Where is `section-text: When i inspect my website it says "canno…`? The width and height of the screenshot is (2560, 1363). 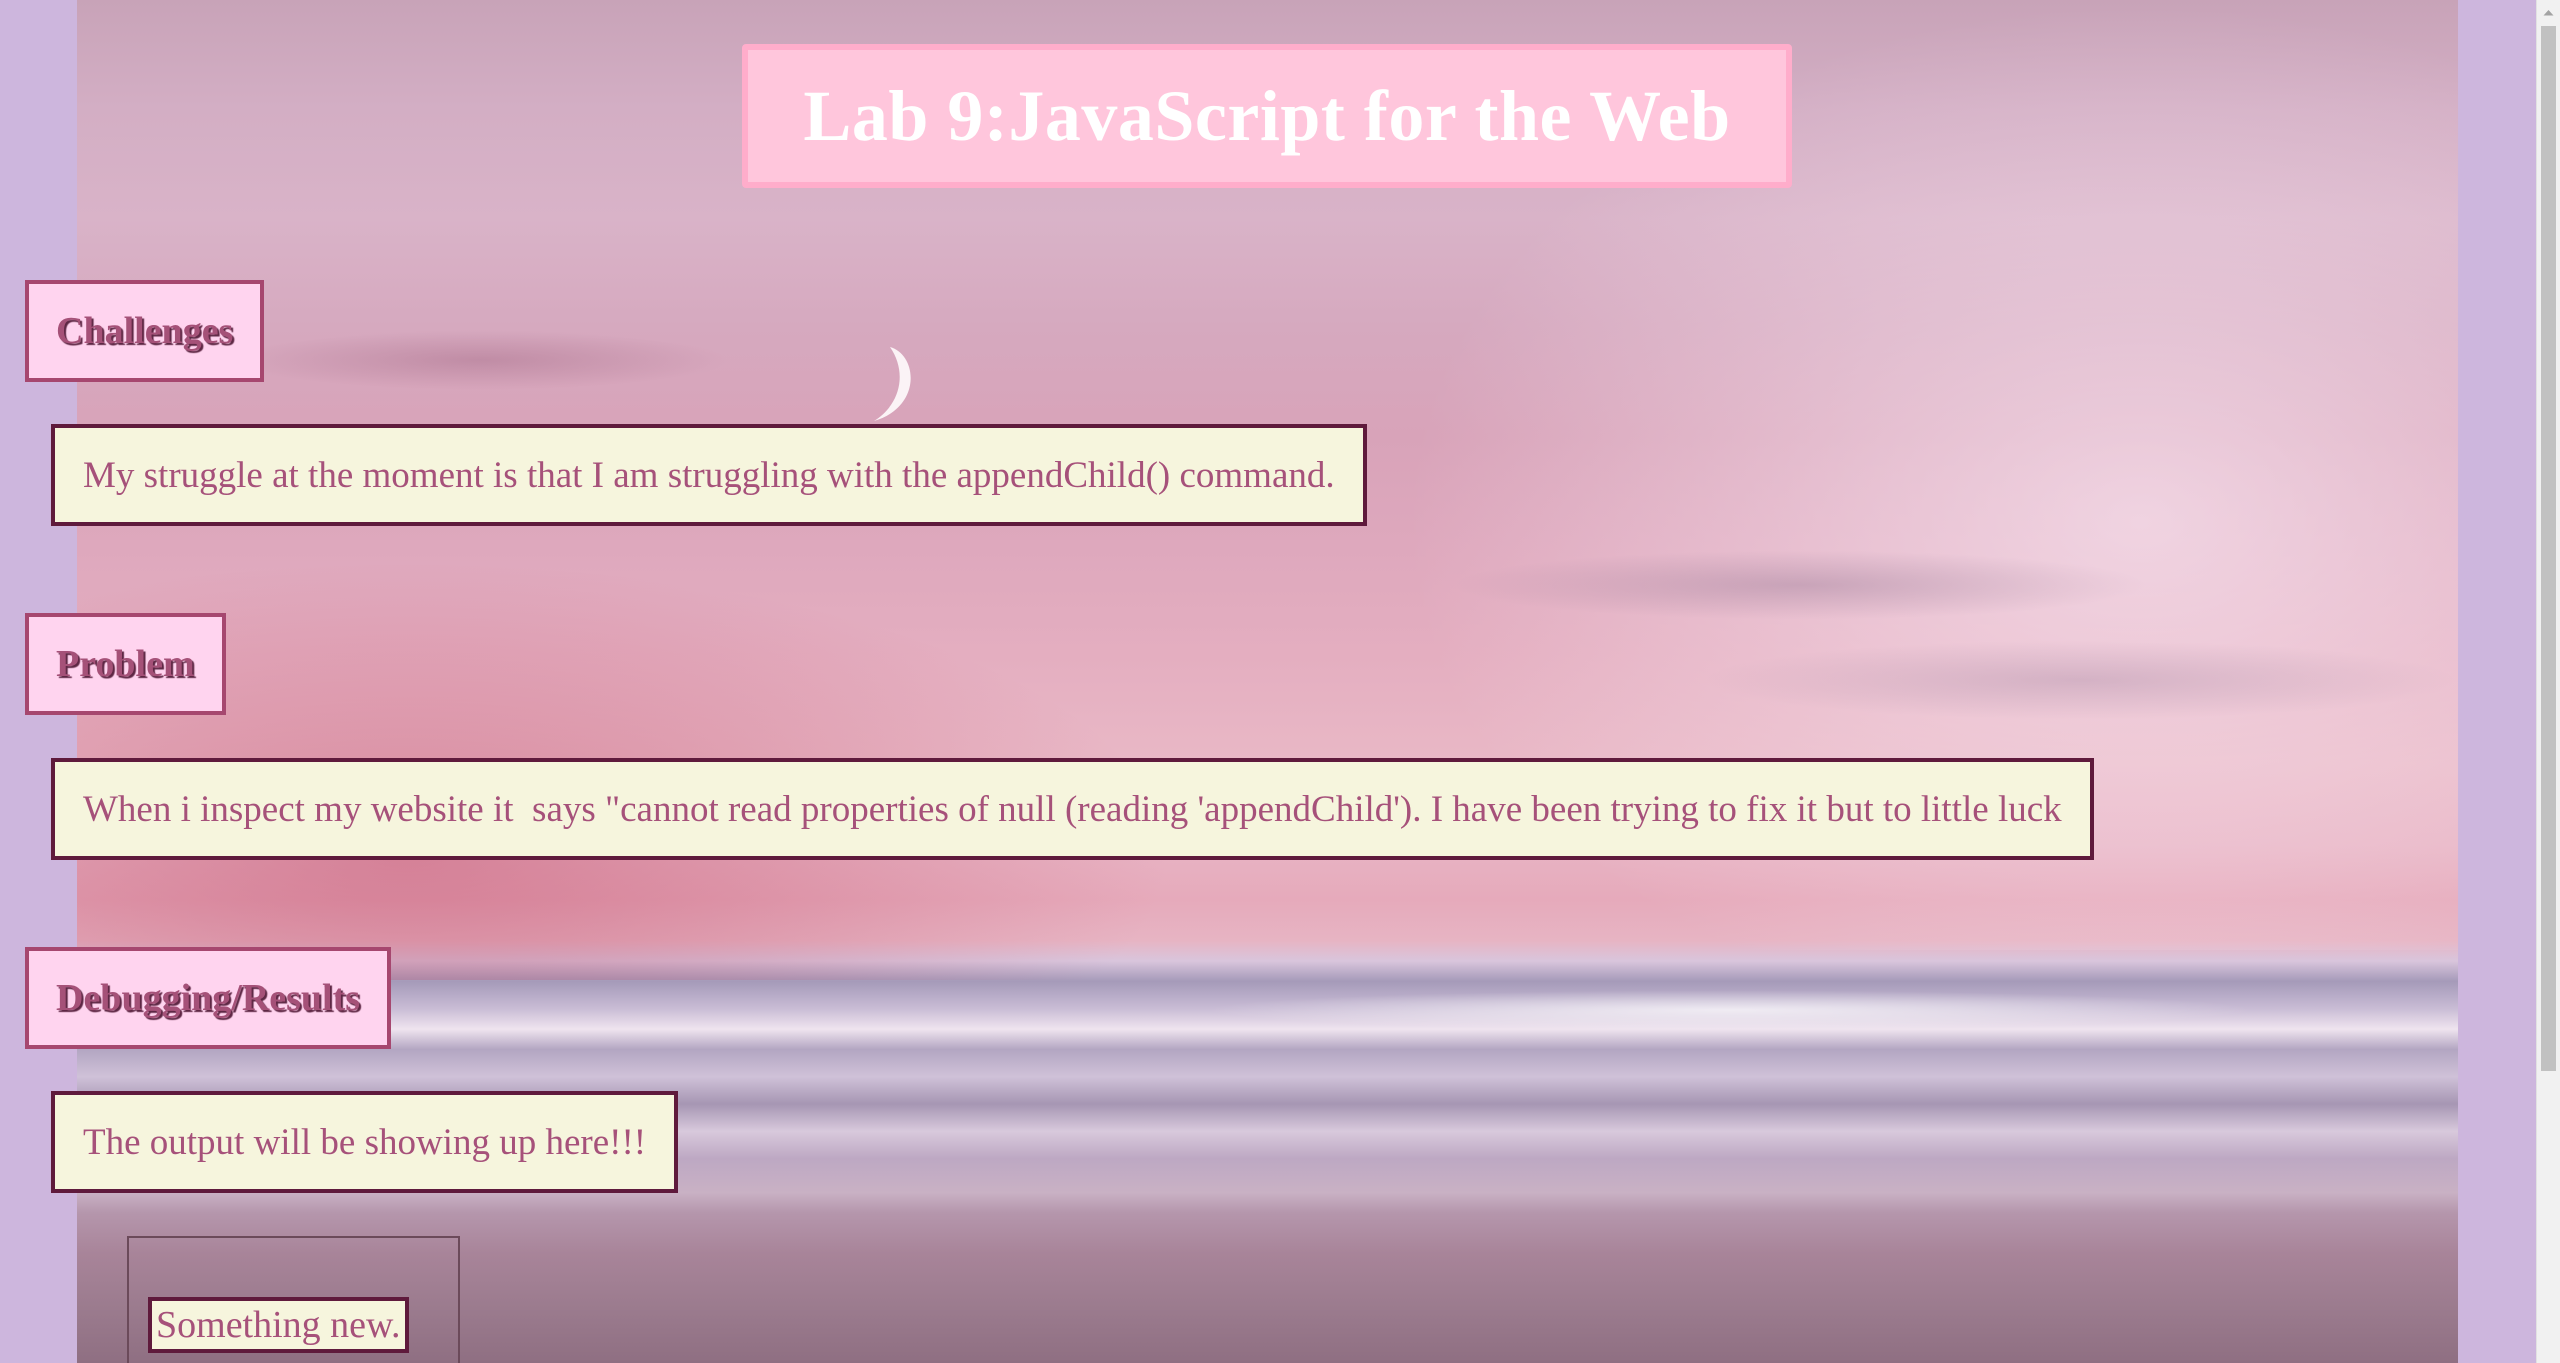 section-text: When i inspect my website it says "canno… is located at coordinates (1072, 809).